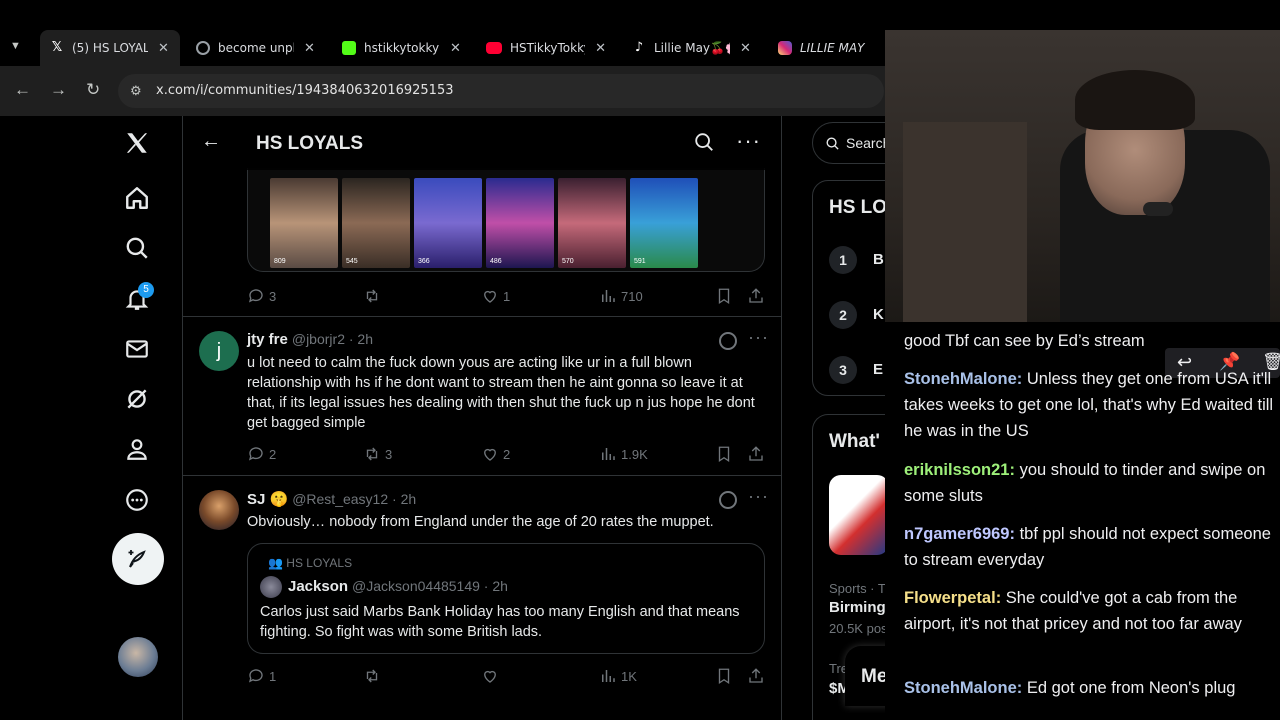 The width and height of the screenshot is (1280, 720). Describe the element at coordinates (376, 223) in the screenshot. I see `video-thumbnail: 545` at that location.